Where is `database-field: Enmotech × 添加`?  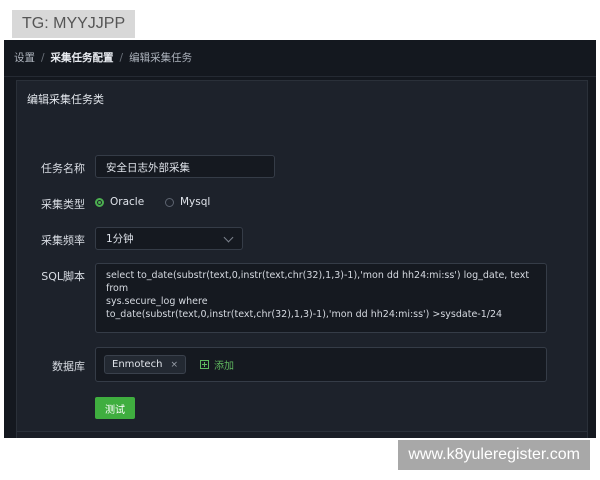 database-field: Enmotech × 添加 is located at coordinates (321, 364).